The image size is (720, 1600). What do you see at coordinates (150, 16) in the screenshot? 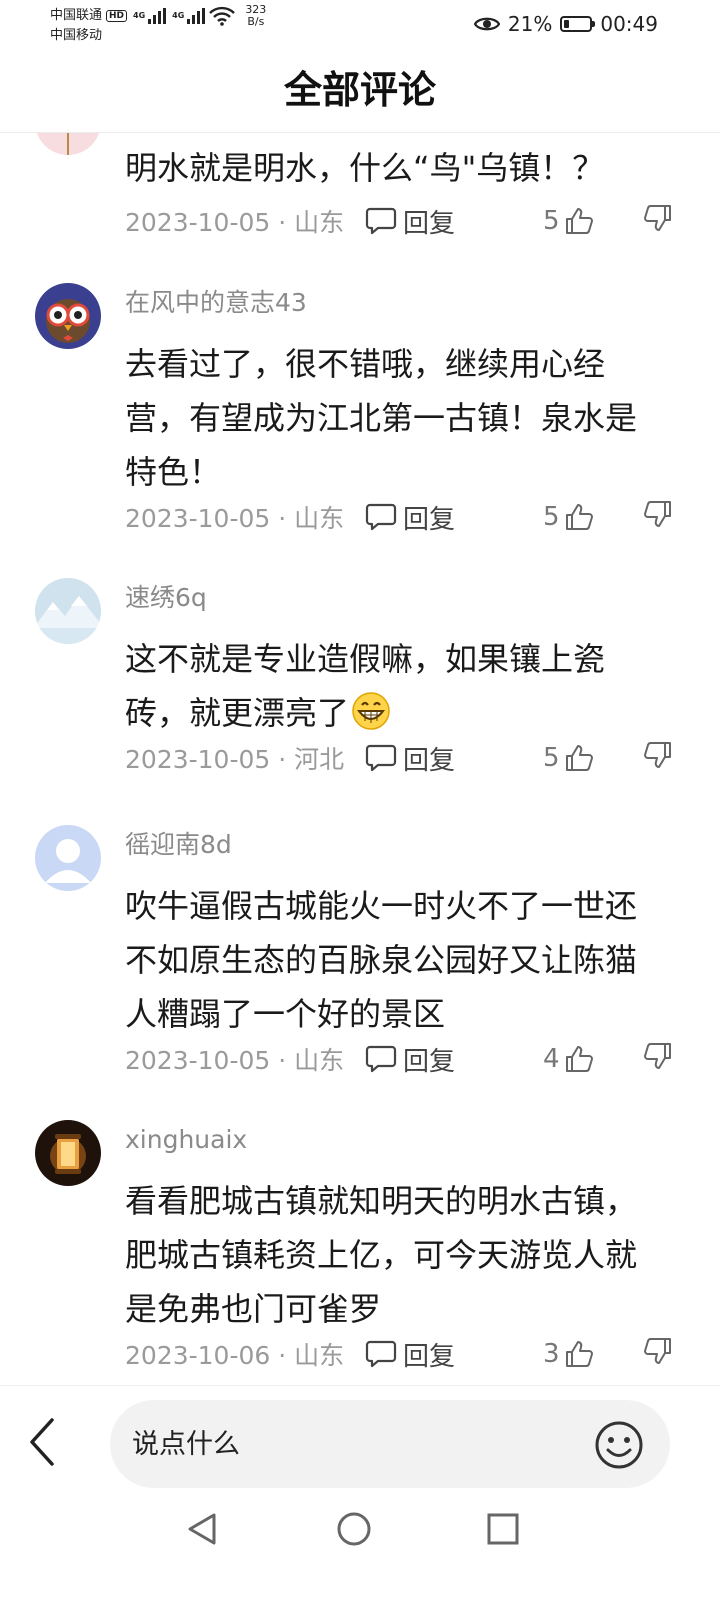
I see `signal-icon: 4G` at bounding box center [150, 16].